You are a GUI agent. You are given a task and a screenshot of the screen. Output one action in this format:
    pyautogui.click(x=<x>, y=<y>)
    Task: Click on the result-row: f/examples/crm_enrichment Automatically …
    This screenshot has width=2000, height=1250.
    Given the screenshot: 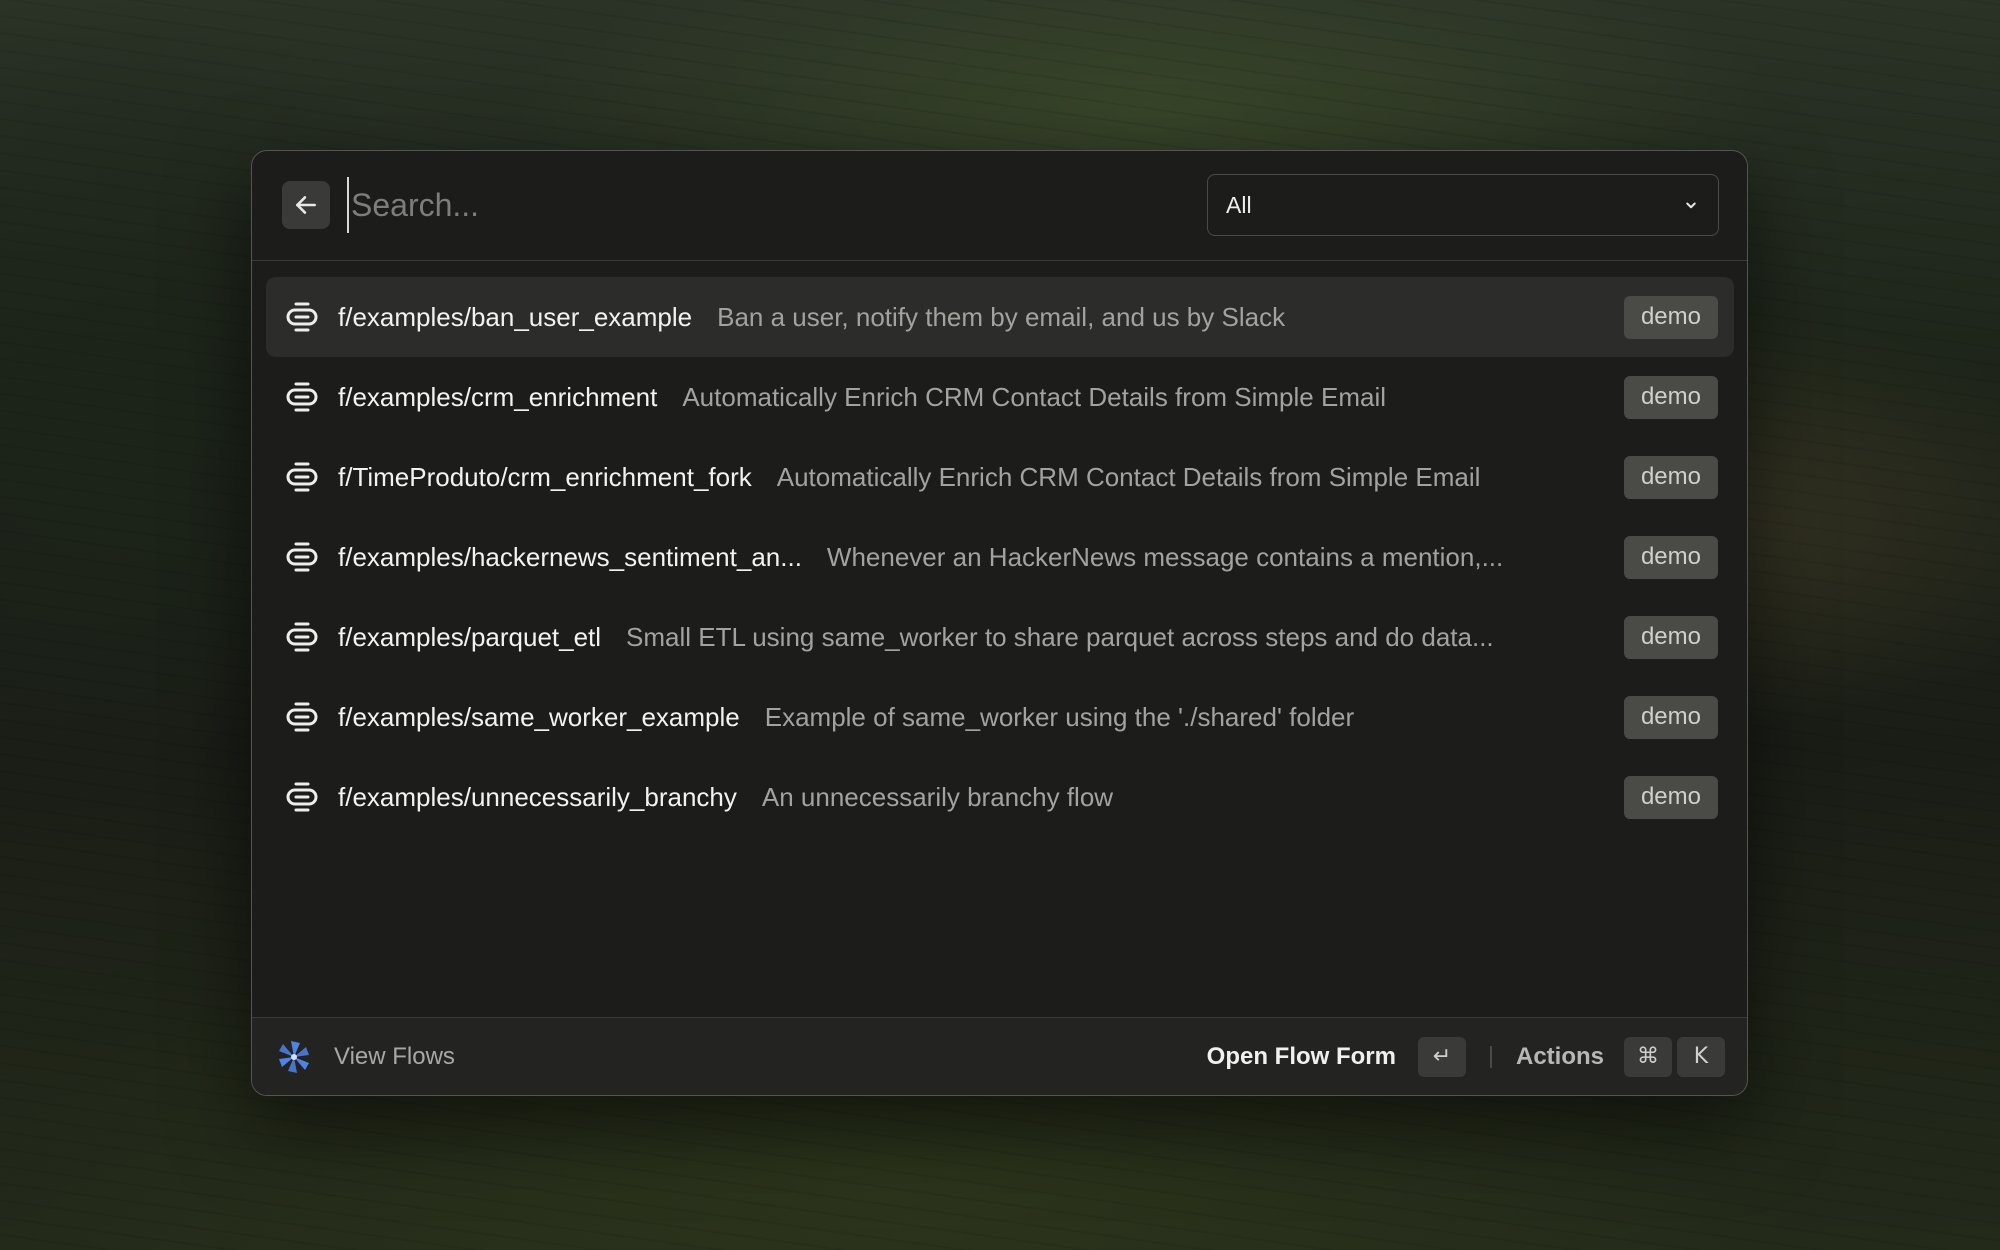 What is the action you would take?
    pyautogui.click(x=1000, y=397)
    